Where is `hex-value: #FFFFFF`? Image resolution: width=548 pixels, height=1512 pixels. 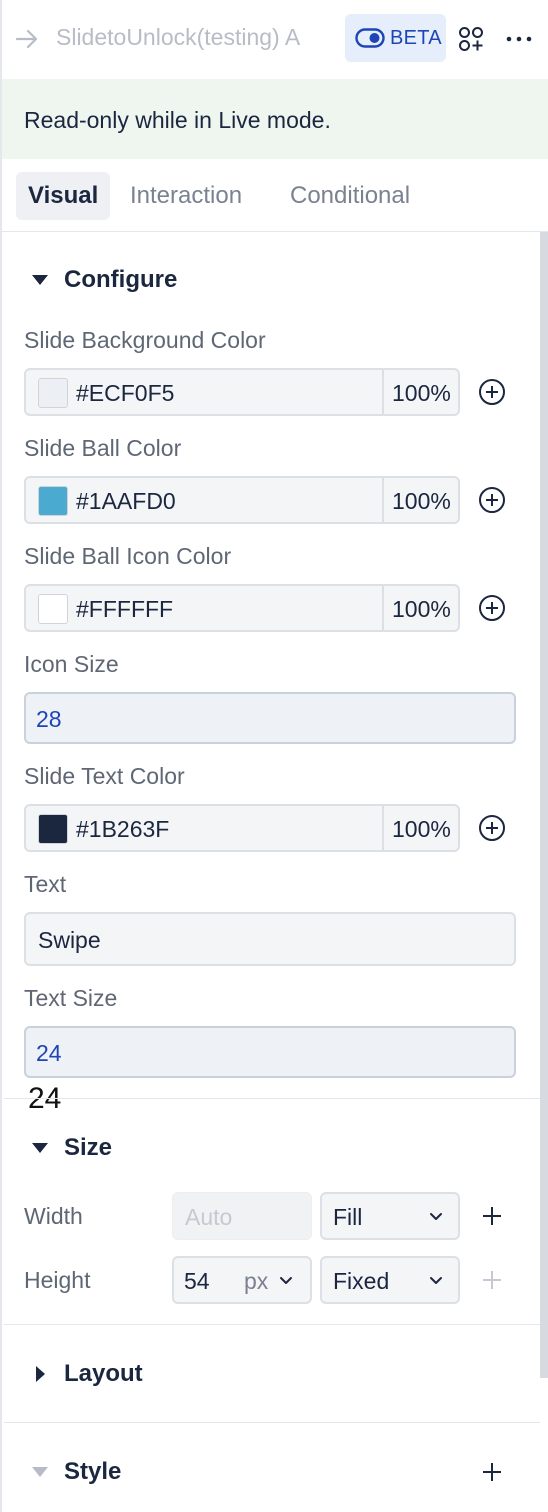
hex-value: #FFFFFF is located at coordinates (124, 609).